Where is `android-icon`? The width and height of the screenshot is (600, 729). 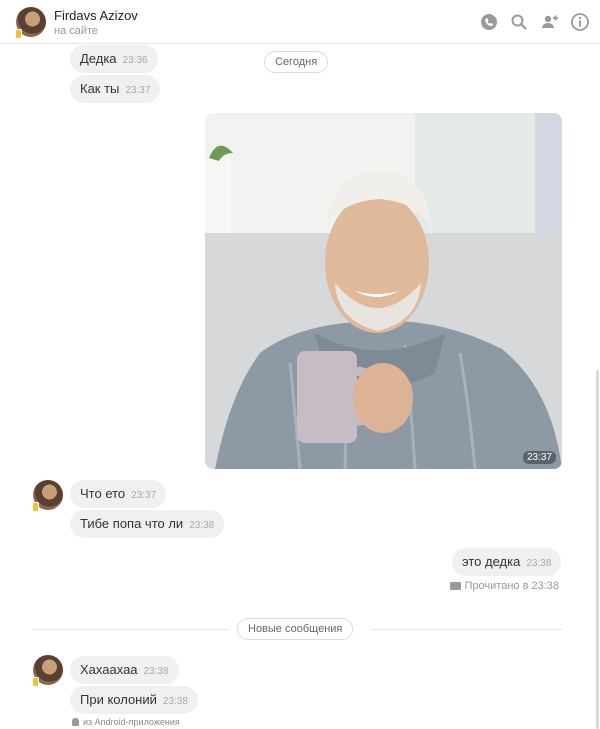
android-icon is located at coordinates (75, 722).